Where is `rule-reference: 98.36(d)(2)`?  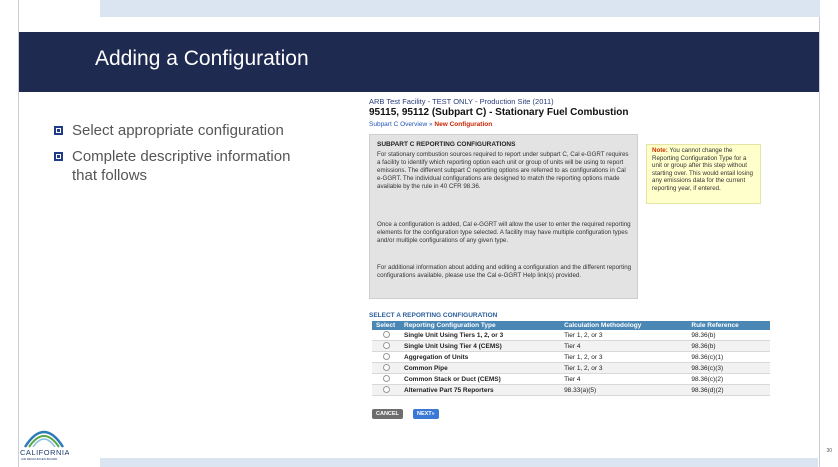
rule-reference: 98.36(d)(2) is located at coordinates (728, 390).